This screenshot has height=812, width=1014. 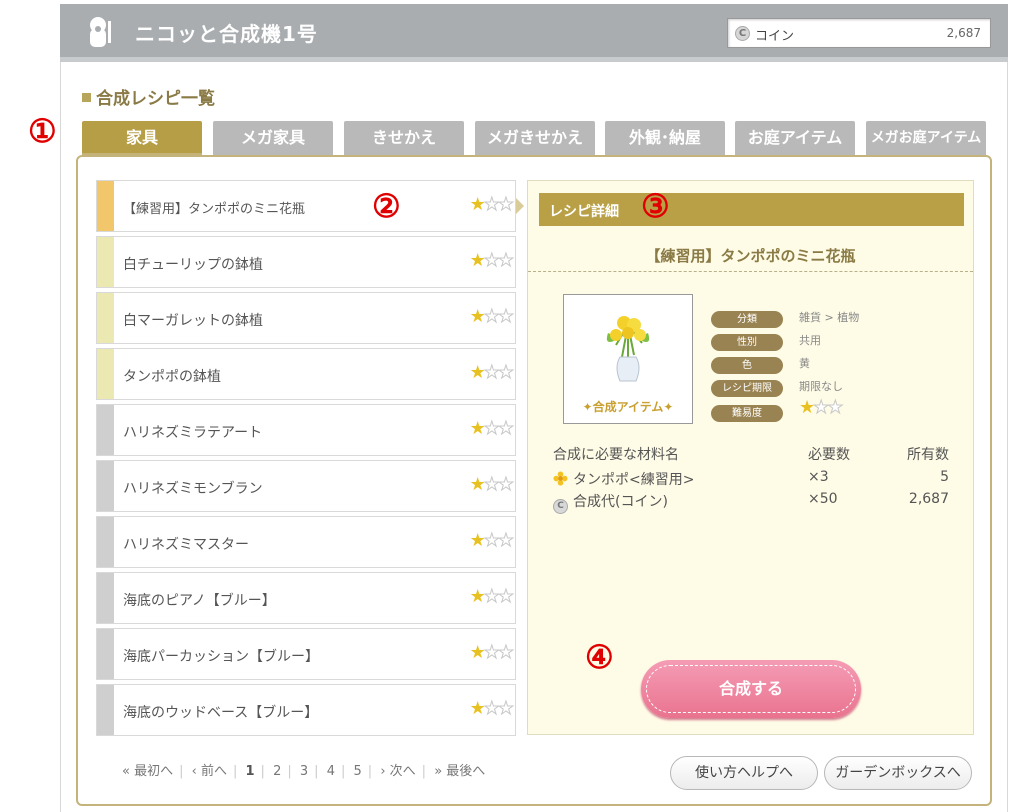 What do you see at coordinates (785, 317) in the screenshot?
I see `attr-category: 分類 雑貨 > 植物` at bounding box center [785, 317].